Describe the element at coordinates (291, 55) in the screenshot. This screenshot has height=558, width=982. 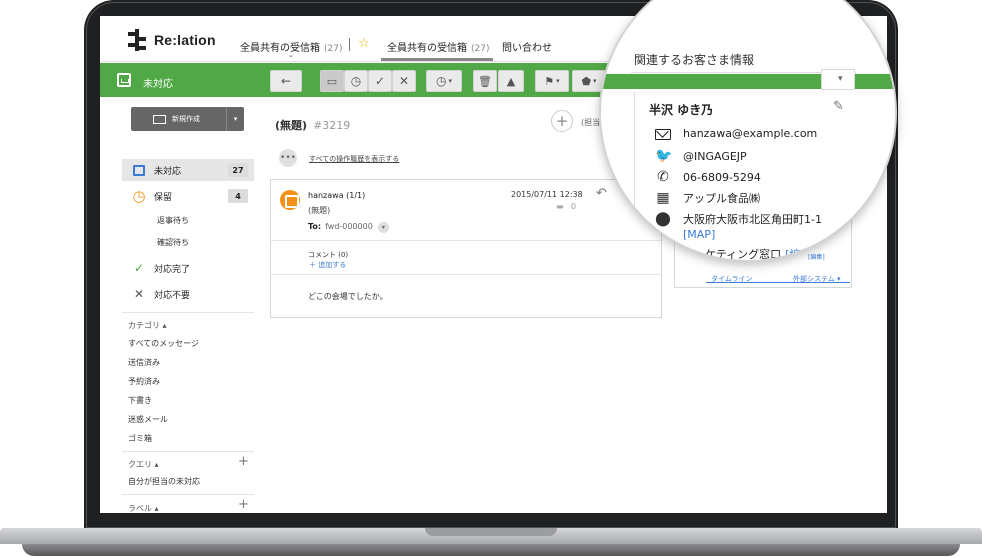
I see `chevron-down-icon: ⌄` at that location.